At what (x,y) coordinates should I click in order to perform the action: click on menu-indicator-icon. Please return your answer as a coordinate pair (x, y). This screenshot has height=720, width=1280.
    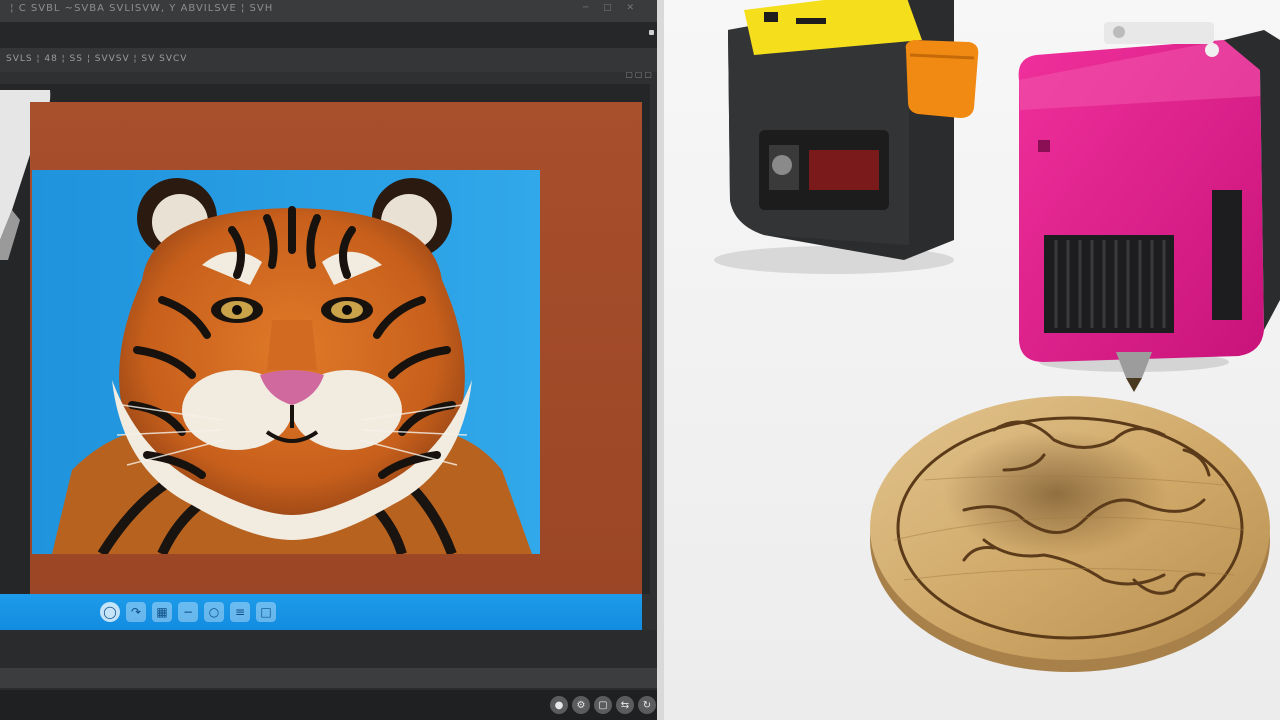
    Looking at the image, I should click on (651, 32).